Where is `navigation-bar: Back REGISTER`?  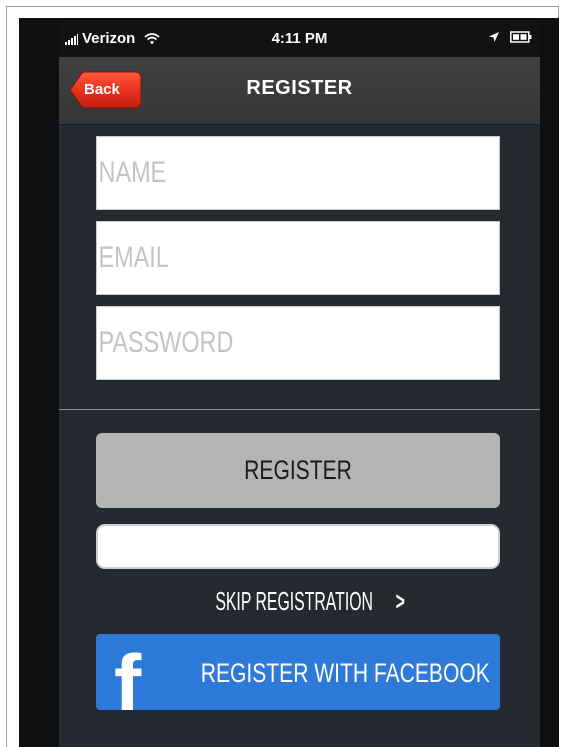
navigation-bar: Back REGISTER is located at coordinates (299, 91).